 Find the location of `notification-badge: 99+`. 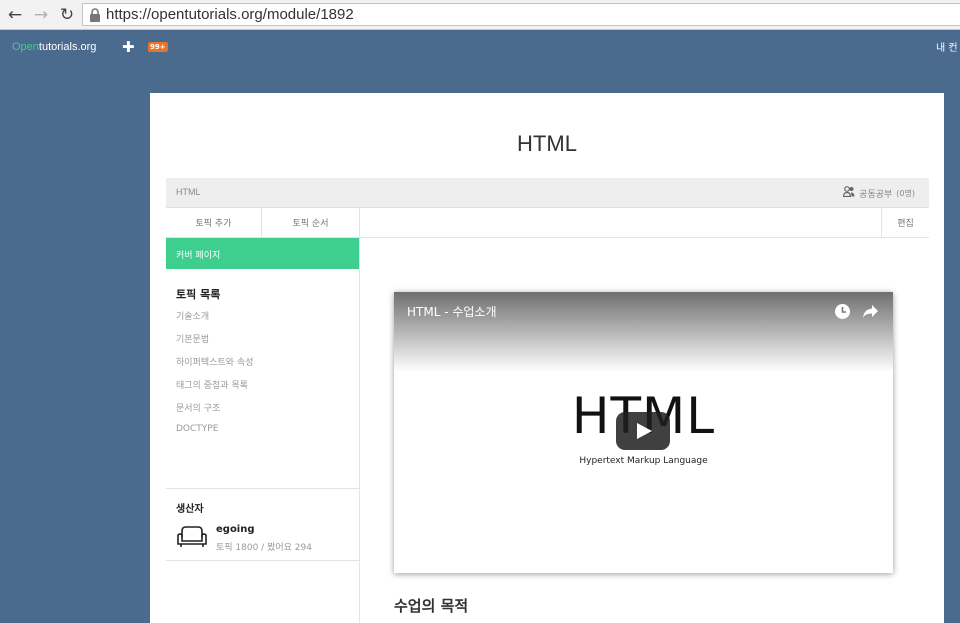

notification-badge: 99+ is located at coordinates (158, 47).